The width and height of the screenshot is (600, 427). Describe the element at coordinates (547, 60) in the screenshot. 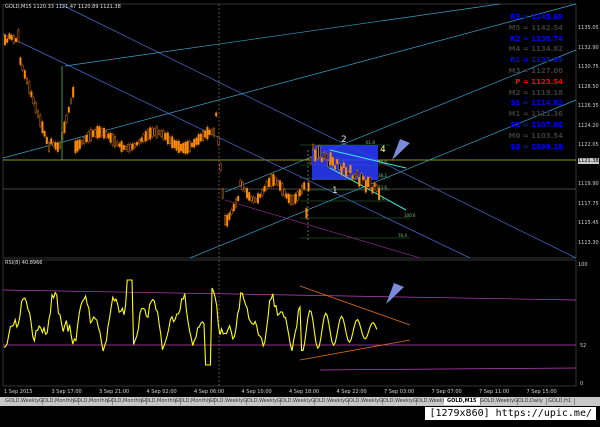

I see `pivot-value: 1131.89` at that location.